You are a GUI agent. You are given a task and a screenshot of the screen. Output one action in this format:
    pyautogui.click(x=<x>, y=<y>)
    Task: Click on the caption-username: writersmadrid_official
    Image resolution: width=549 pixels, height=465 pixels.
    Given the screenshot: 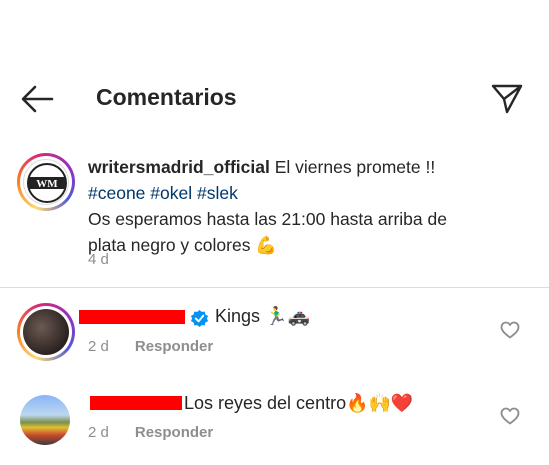 What is the action you would take?
    pyautogui.click(x=179, y=167)
    